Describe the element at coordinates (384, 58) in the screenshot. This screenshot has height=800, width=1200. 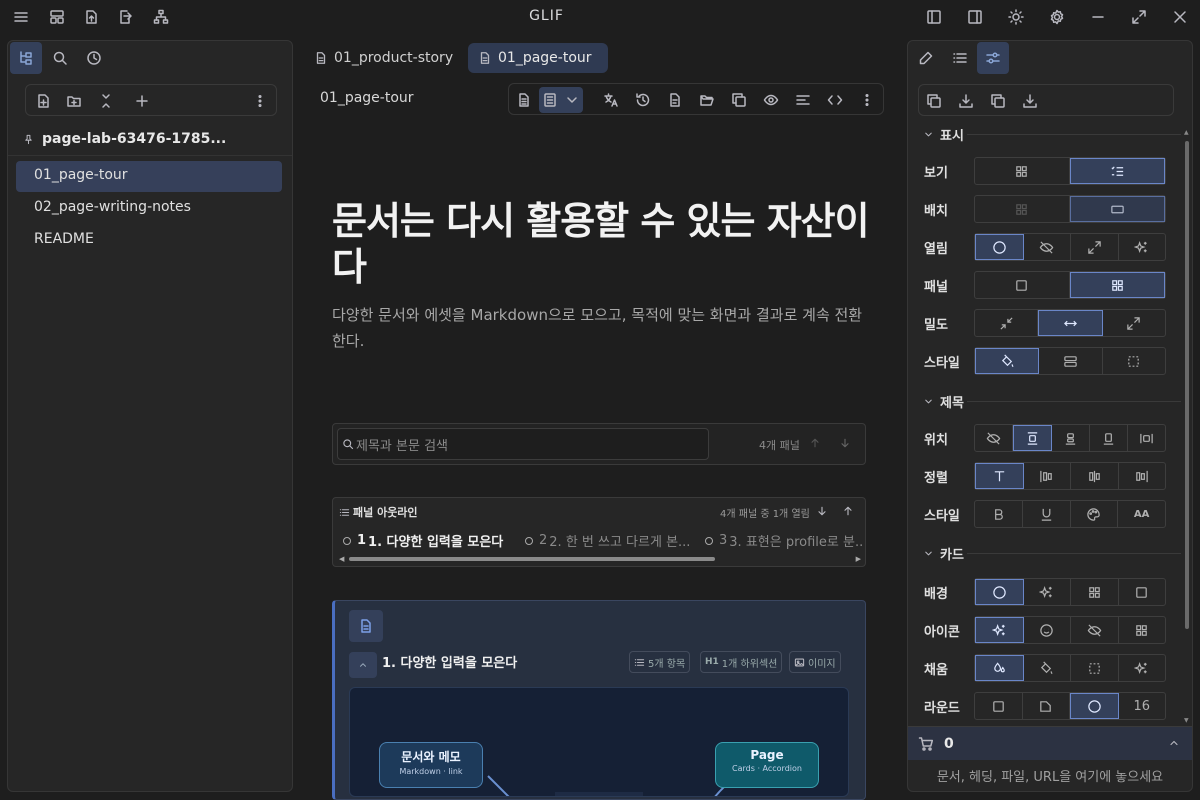
I see `tab-01-product-story: 01_product-story` at that location.